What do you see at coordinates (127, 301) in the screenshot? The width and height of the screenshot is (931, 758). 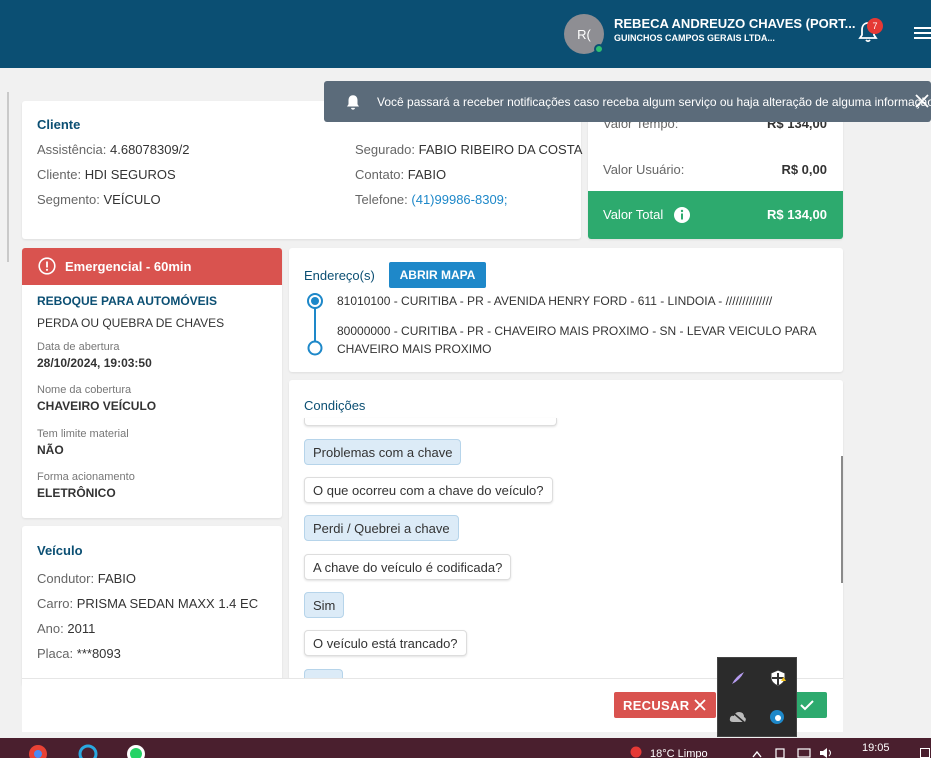 I see `service-type: REBOQUE PARA AUTOMÓVEIS` at bounding box center [127, 301].